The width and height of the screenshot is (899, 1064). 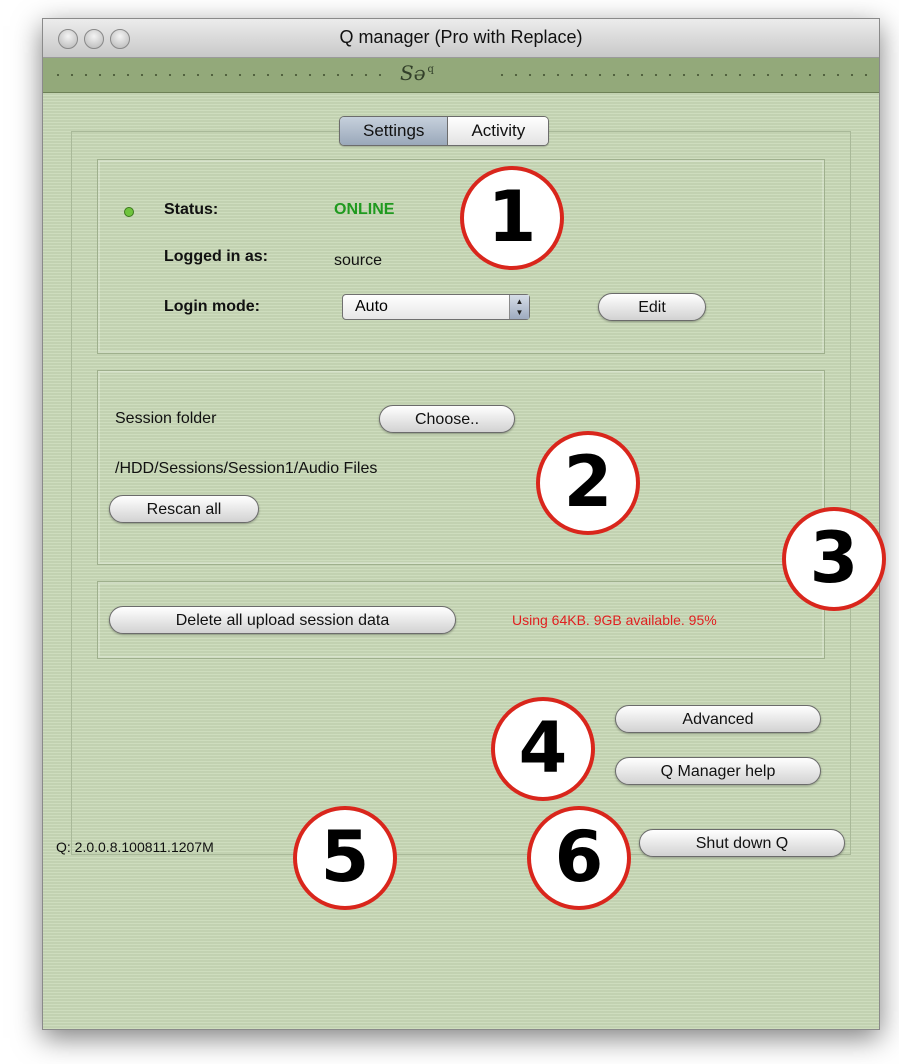 I want to click on status-value: ONLINE, so click(x=364, y=209).